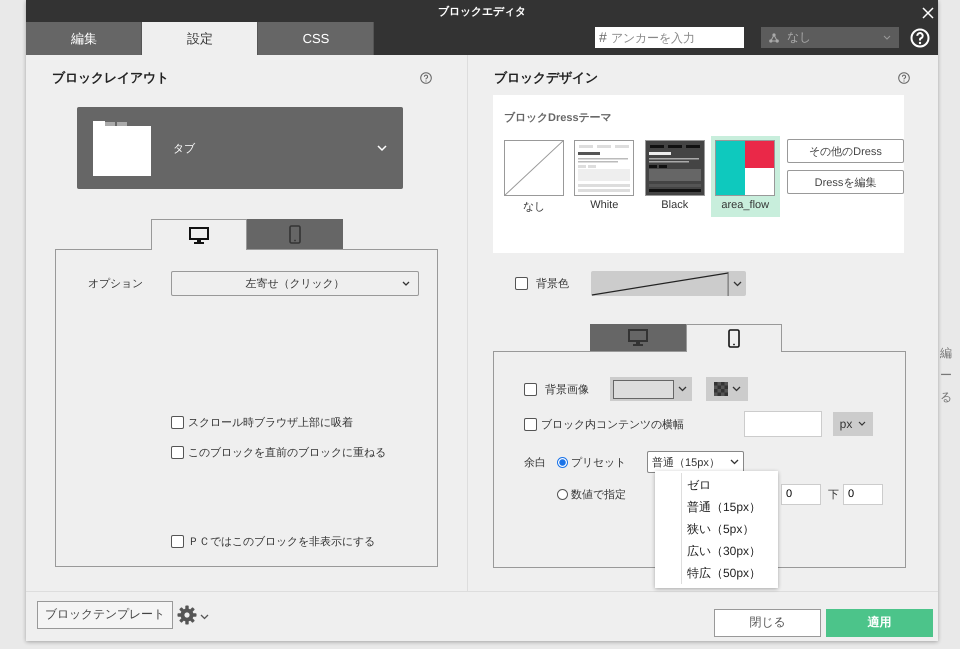 This screenshot has width=960, height=649. Describe the element at coordinates (200, 38) in the screenshot. I see `tab: 設定` at that location.